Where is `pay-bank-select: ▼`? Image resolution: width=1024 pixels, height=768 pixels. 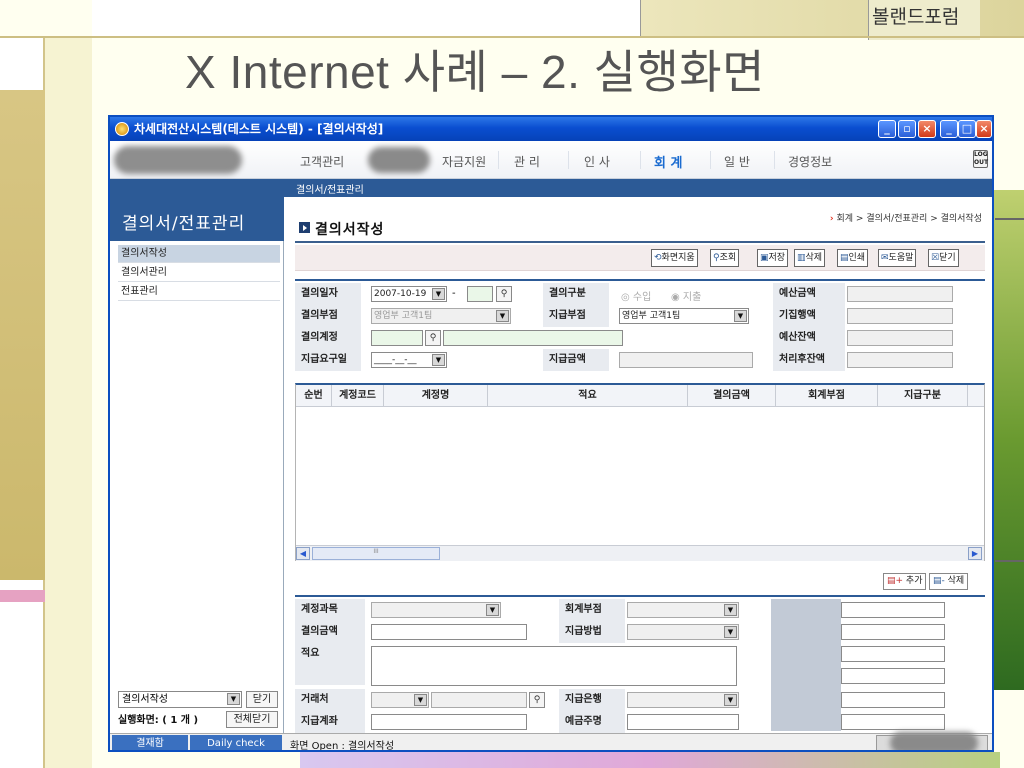 pay-bank-select: ▼ is located at coordinates (683, 700).